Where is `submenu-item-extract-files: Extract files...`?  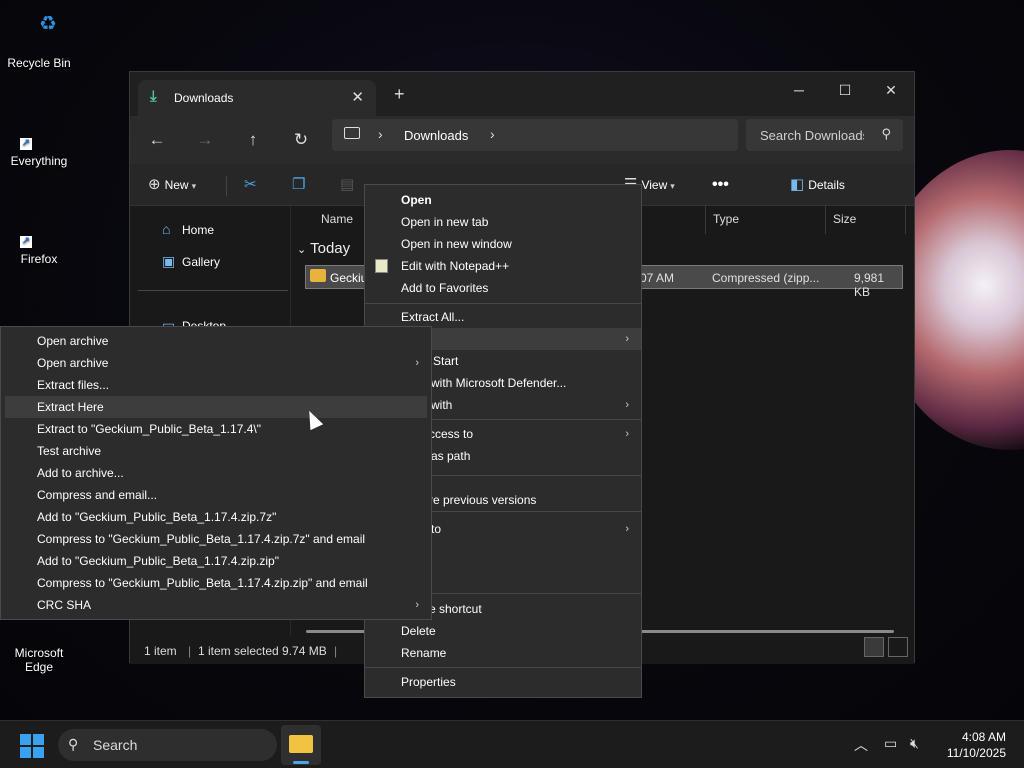 submenu-item-extract-files: Extract files... is located at coordinates (216, 385).